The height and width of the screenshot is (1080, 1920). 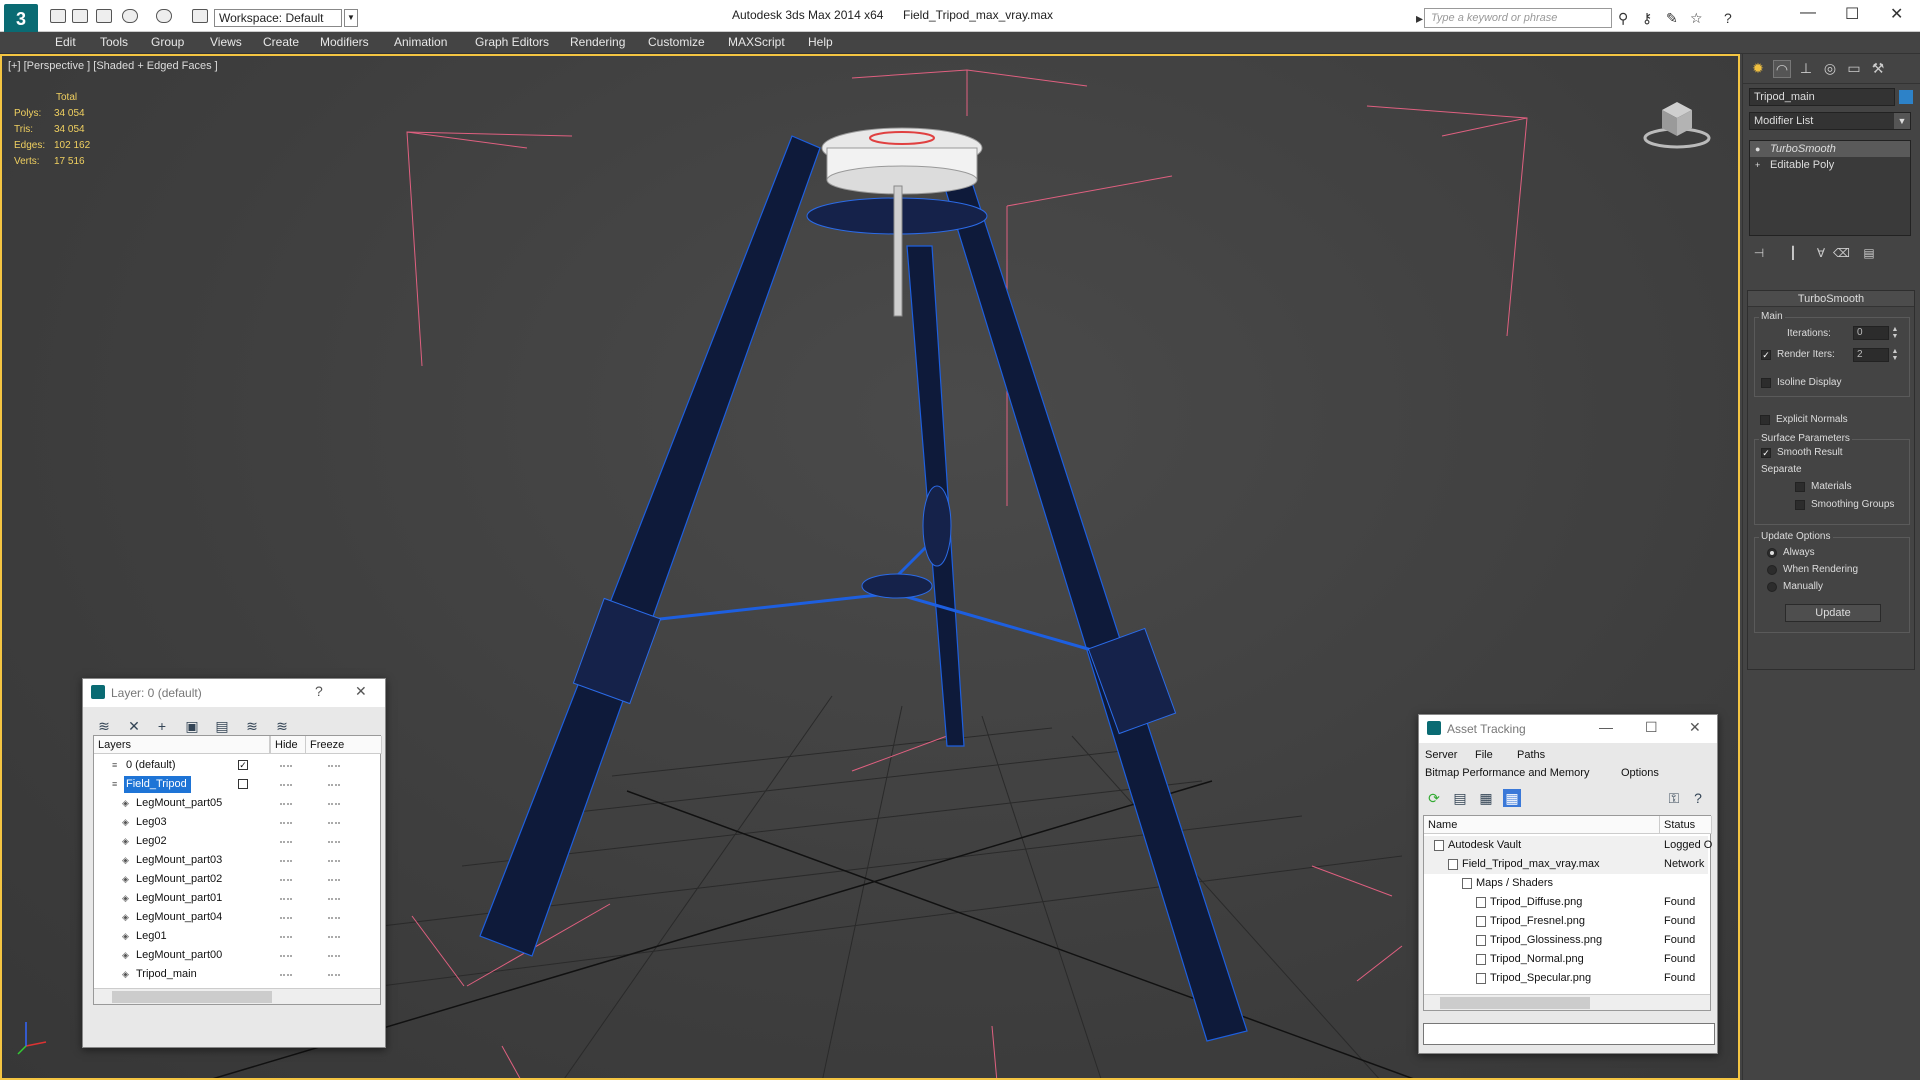 What do you see at coordinates (1830, 149) in the screenshot?
I see `stack-item-turbosmooth: ● TurboSmooth` at bounding box center [1830, 149].